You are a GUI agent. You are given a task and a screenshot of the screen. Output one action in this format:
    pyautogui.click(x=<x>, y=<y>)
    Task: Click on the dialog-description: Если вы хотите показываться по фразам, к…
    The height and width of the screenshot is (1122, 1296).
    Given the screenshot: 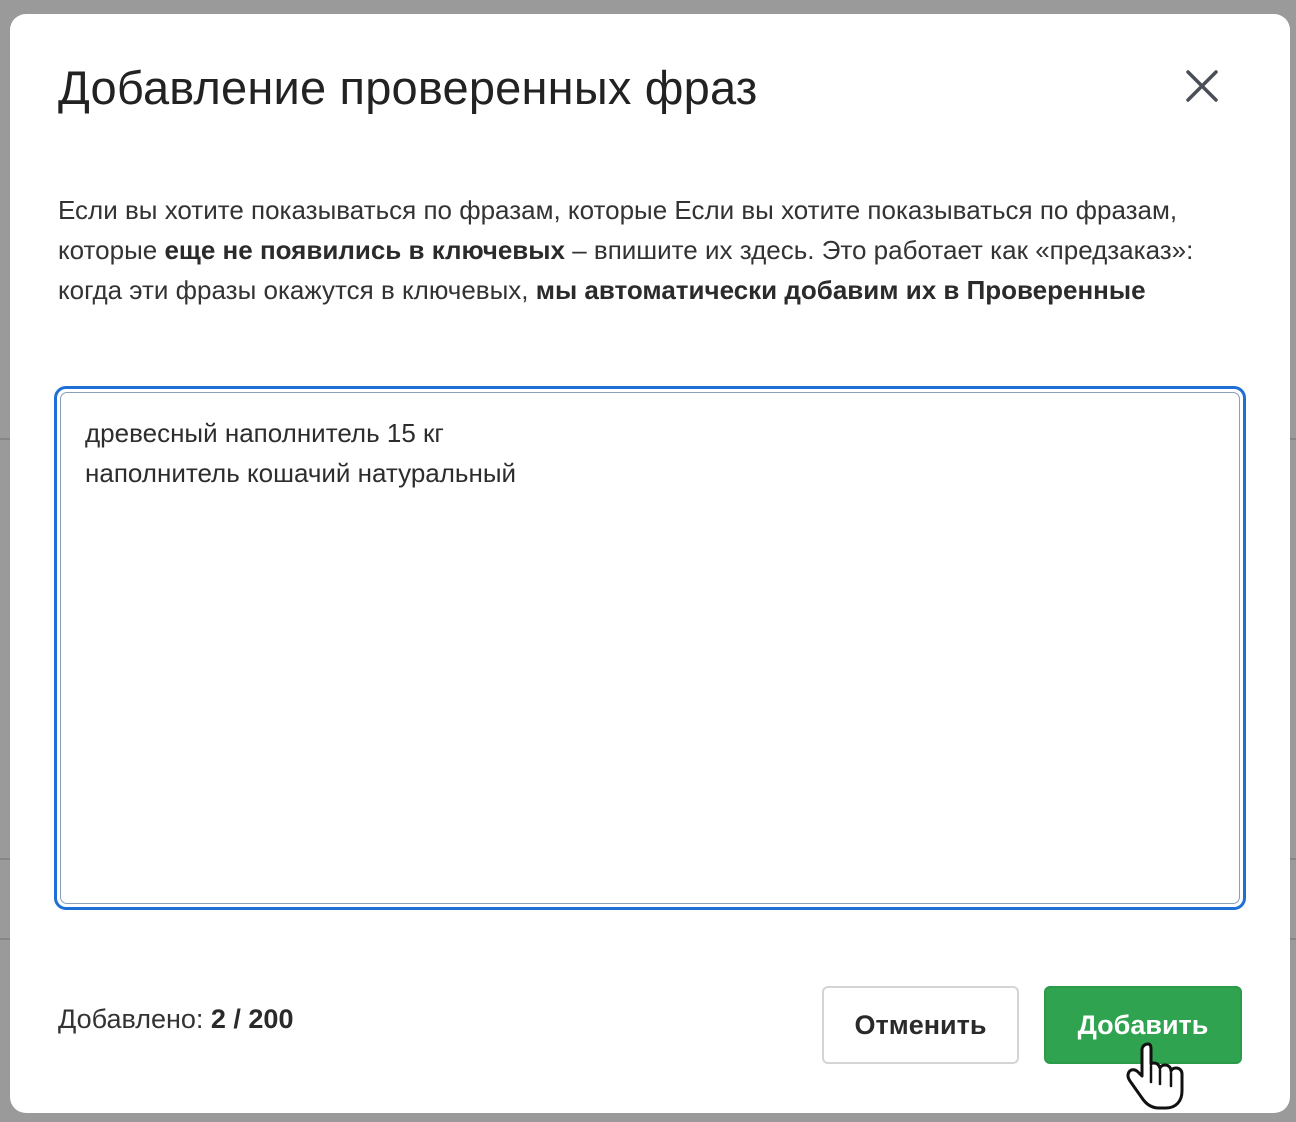 What is the action you would take?
    pyautogui.click(x=643, y=250)
    